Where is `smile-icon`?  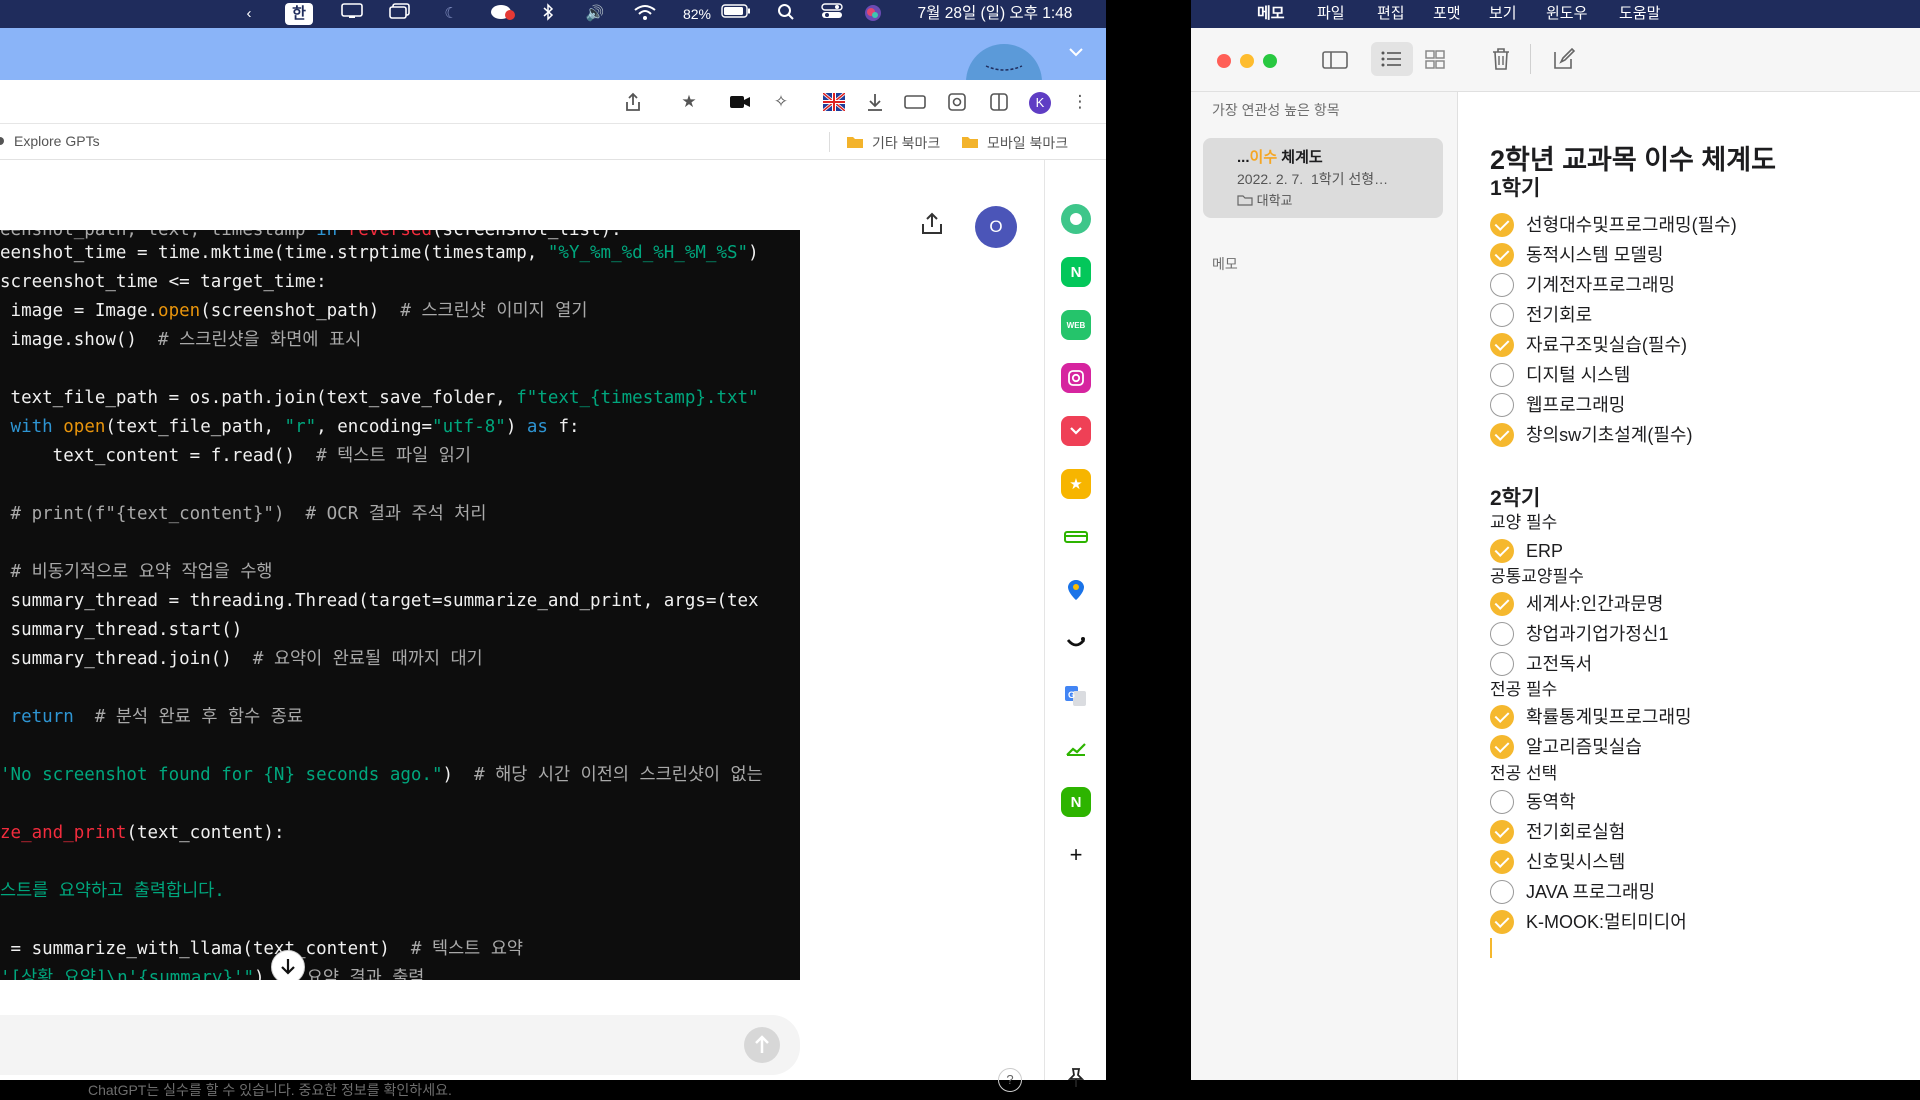 smile-icon is located at coordinates (1076, 643).